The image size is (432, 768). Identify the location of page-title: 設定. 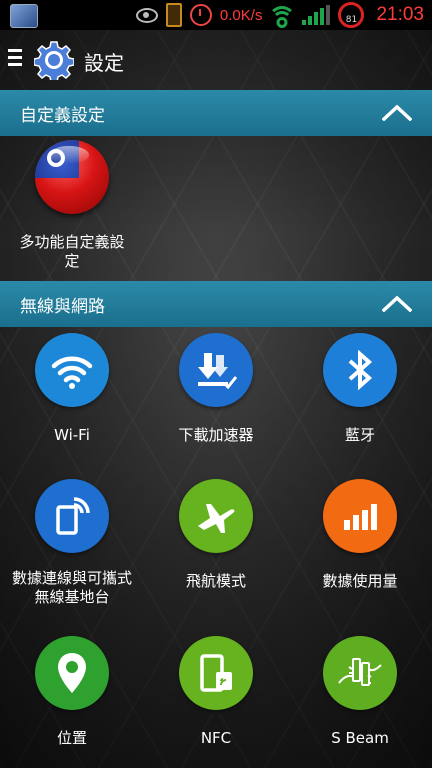
(104, 63).